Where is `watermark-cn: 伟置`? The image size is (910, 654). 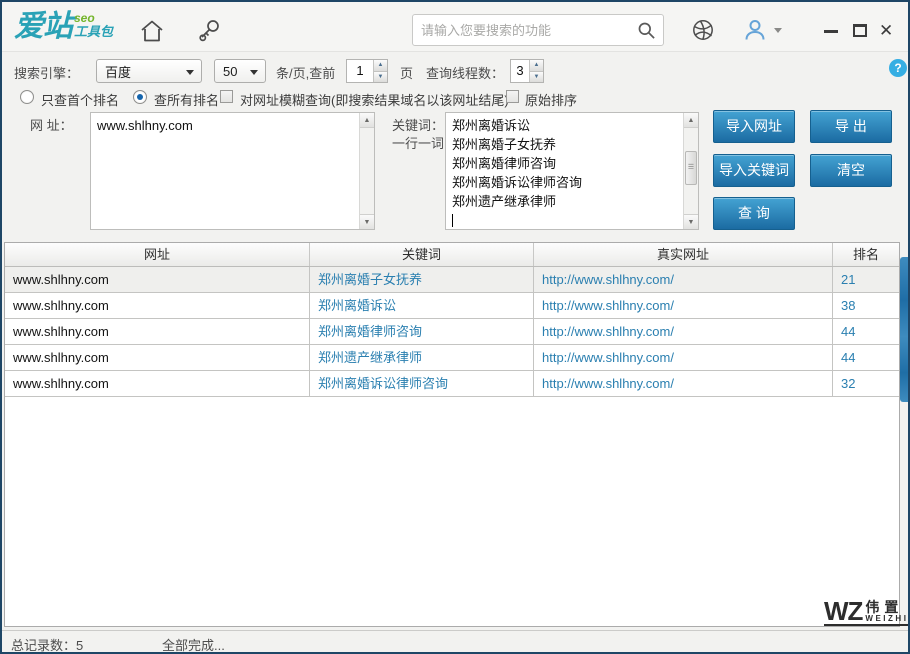
watermark-cn: 伟置 is located at coordinates (884, 607).